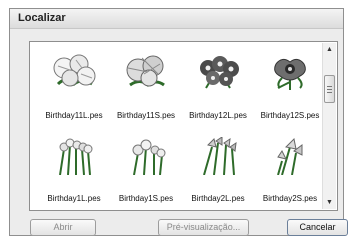 Image resolution: width=352 pixels, height=241 pixels. Describe the element at coordinates (290, 115) in the screenshot. I see `file-name-label: Birthday12S.pes` at that location.